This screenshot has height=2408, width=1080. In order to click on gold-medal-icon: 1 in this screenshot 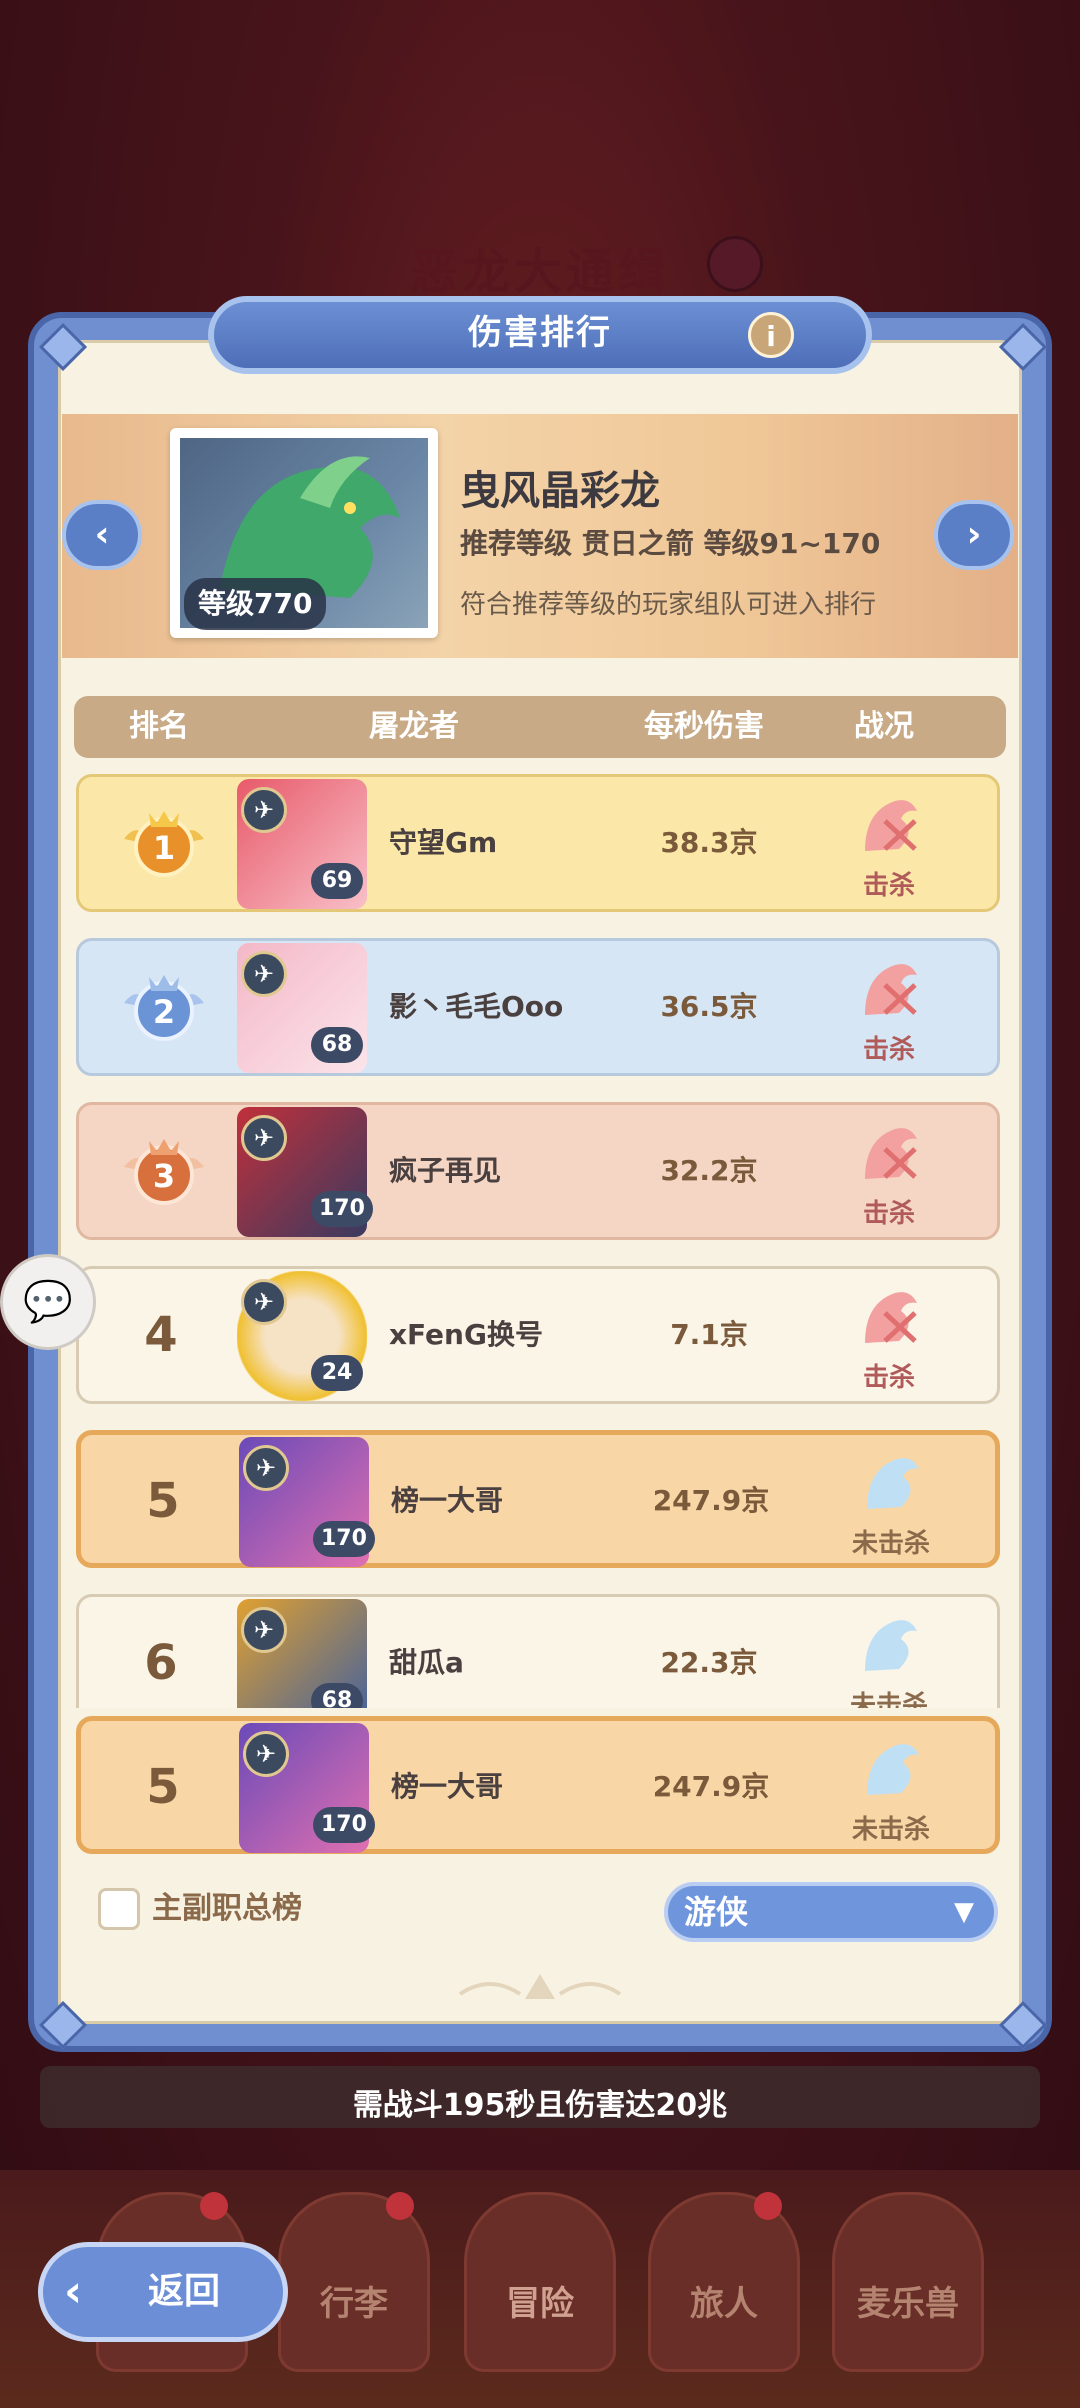, I will do `click(164, 844)`.